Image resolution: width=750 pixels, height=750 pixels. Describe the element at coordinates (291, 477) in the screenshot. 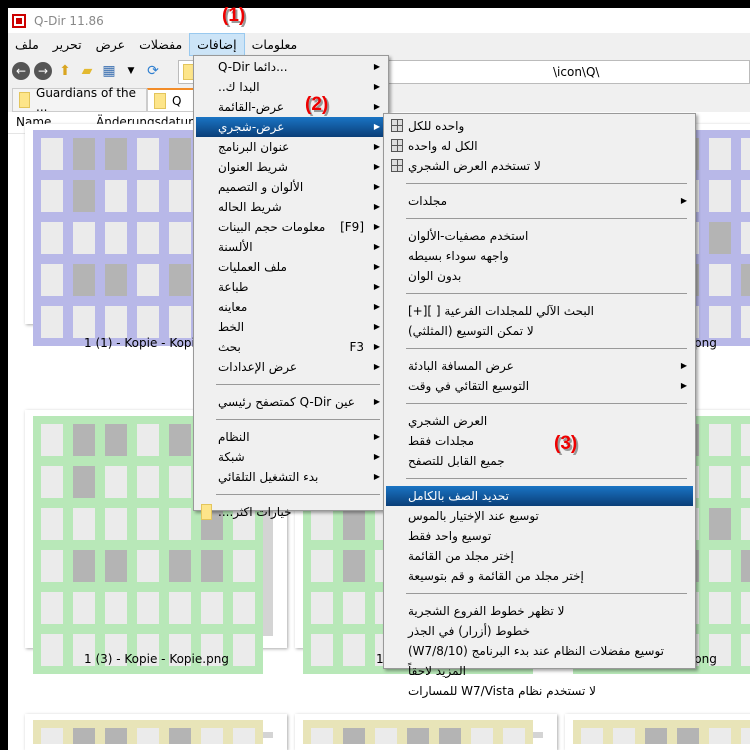

I see `menu-item: بدء التشغيل التلقائي ▶` at that location.